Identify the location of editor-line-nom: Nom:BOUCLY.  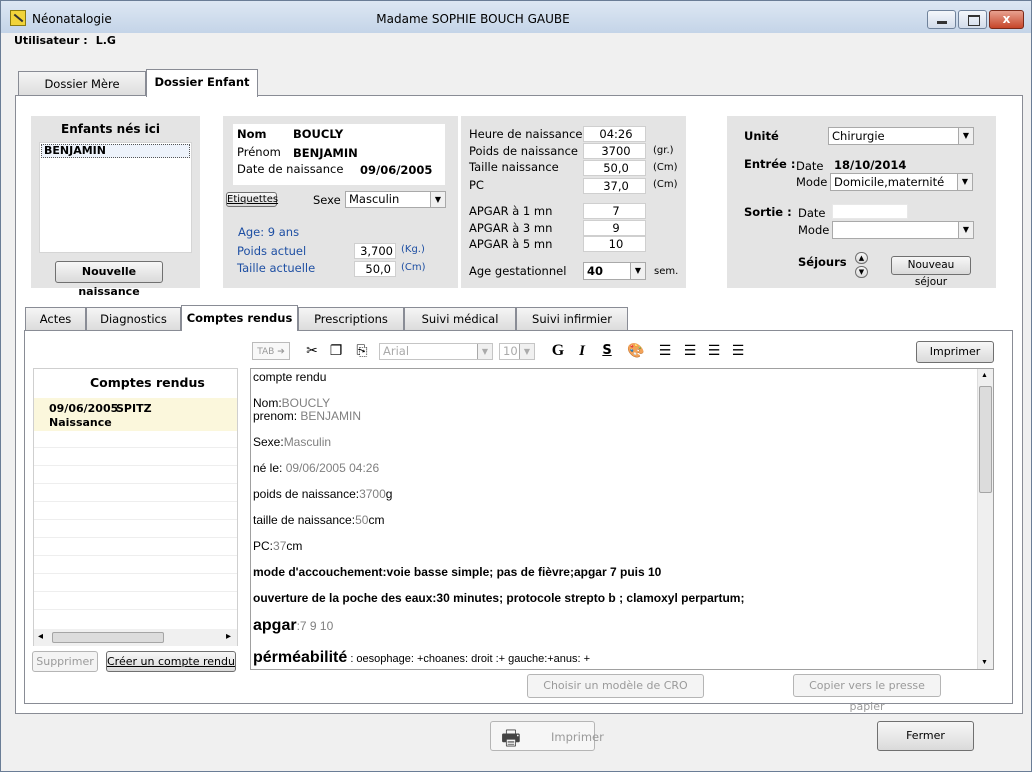
(292, 403).